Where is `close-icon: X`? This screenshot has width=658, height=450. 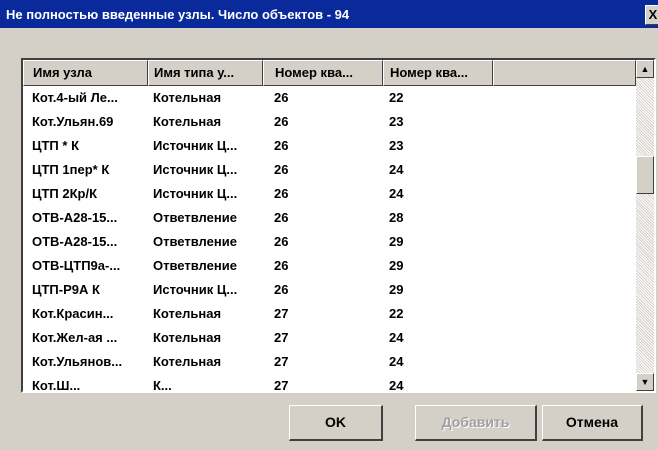
close-icon: X is located at coordinates (653, 14).